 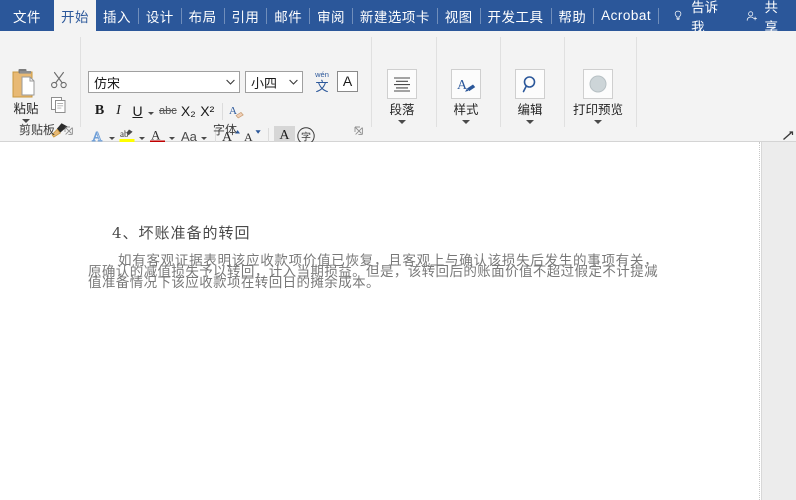 I want to click on tab-layout: 布局, so click(x=203, y=15).